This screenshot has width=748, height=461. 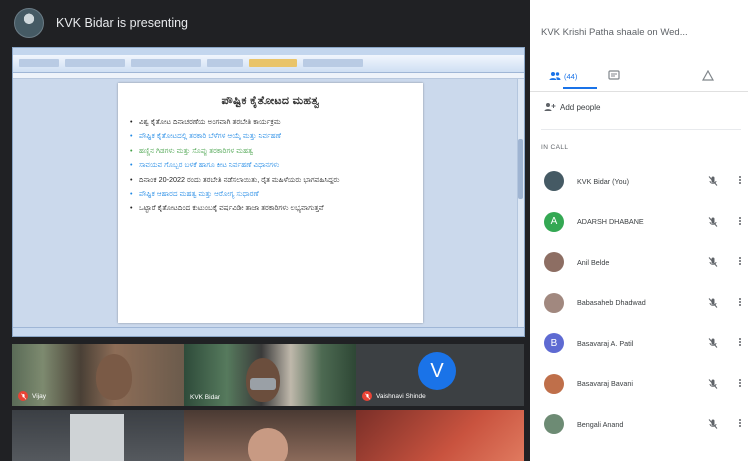 I want to click on activities-icon, so click(x=708, y=75).